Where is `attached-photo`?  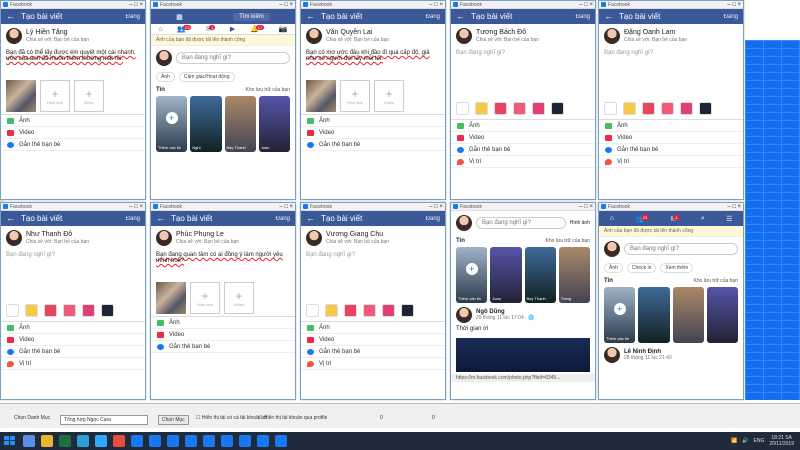
attached-photo is located at coordinates (321, 96).